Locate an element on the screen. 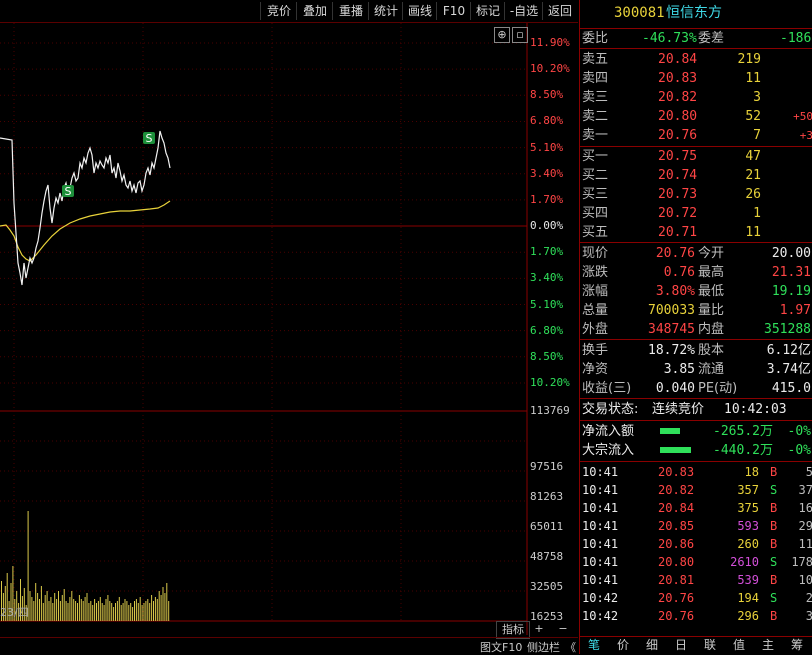 Image resolution: width=812 pixels, height=655 pixels. zoom-out-button: − is located at coordinates (563, 629).